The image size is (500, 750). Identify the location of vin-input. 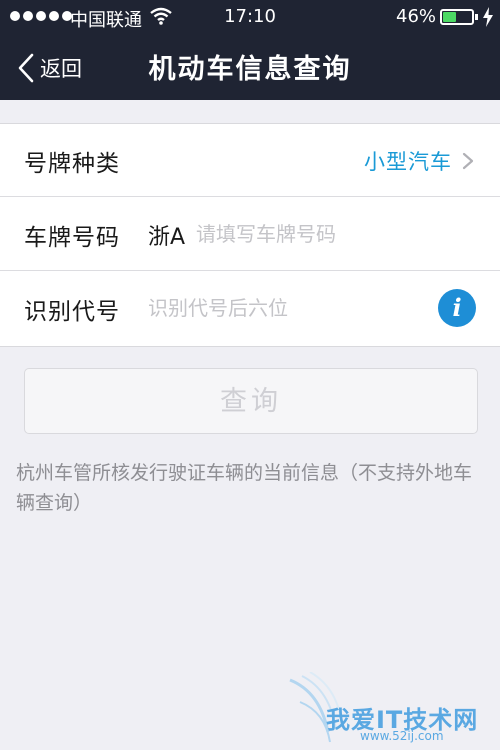
(288, 308).